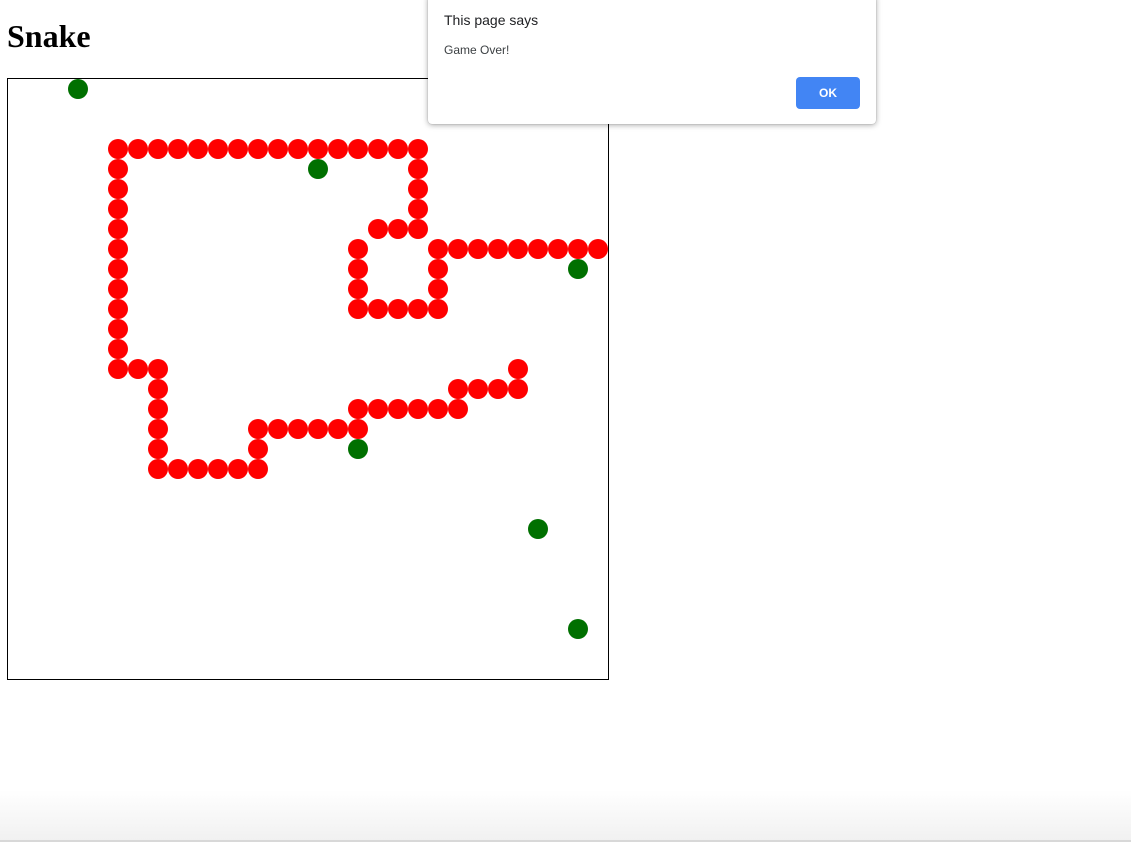  I want to click on dialog-message: Game Over!, so click(477, 50).